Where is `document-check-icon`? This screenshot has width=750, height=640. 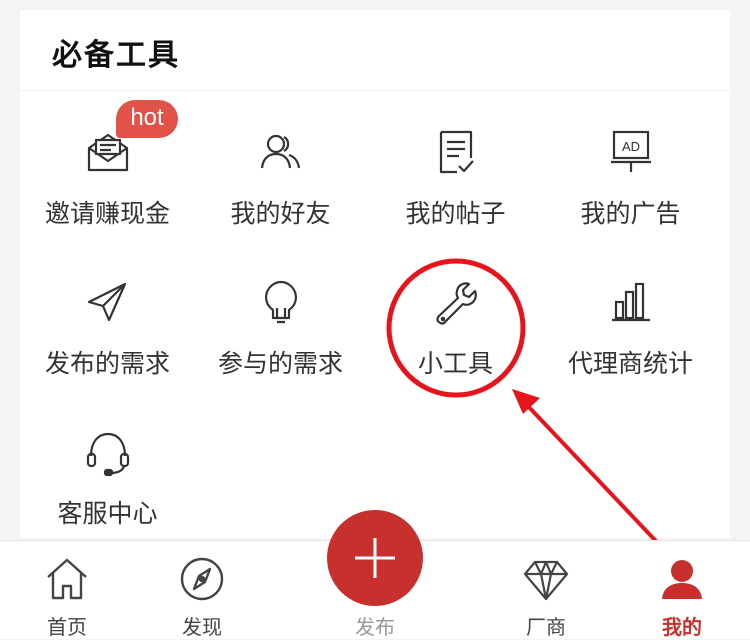 document-check-icon is located at coordinates (456, 152).